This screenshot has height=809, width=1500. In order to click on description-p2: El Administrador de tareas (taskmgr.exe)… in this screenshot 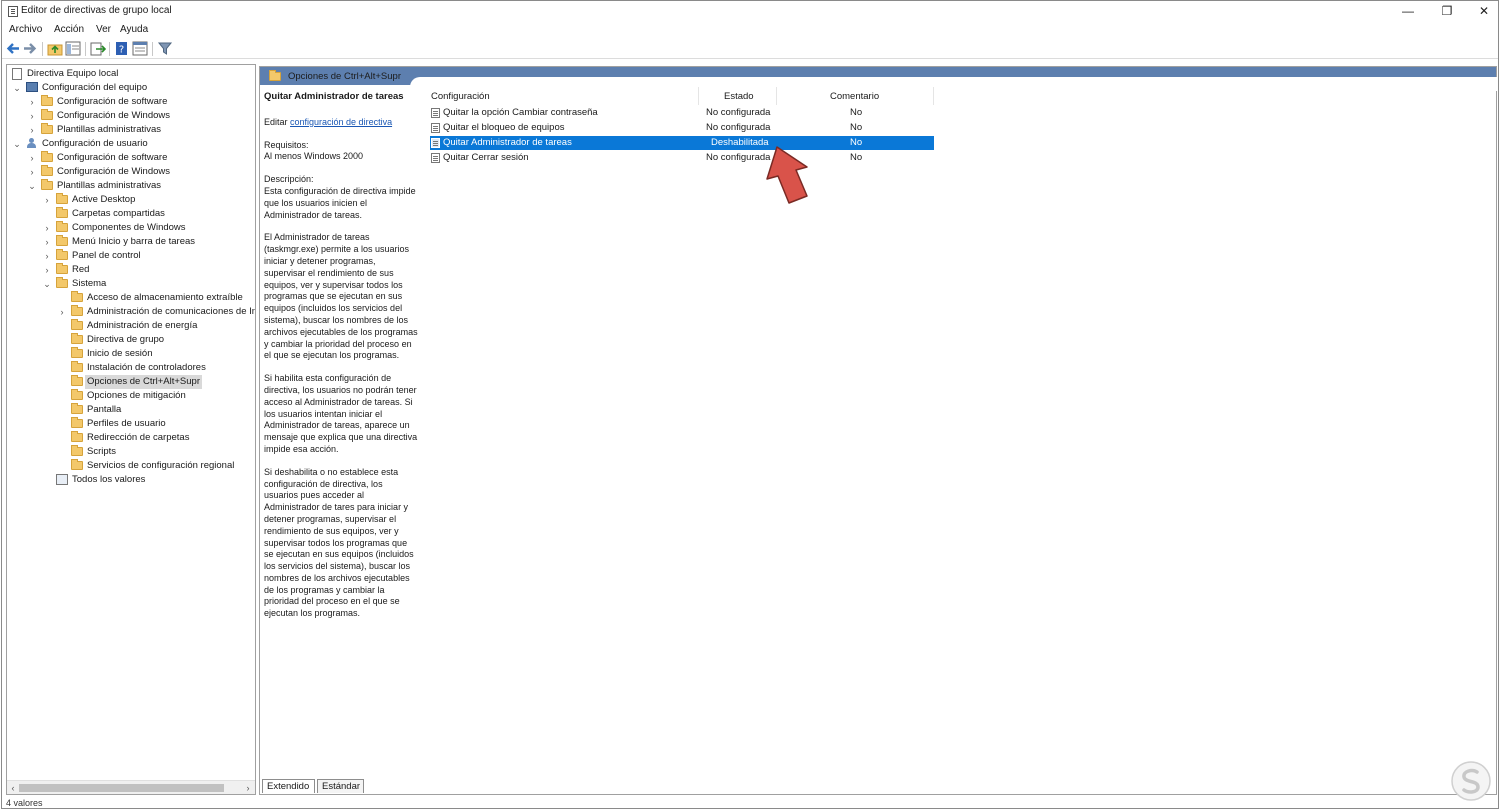, I will do `click(341, 296)`.